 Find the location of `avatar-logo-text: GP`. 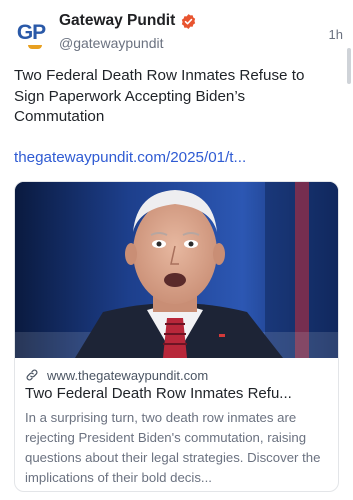

avatar-logo-text: GP is located at coordinates (31, 32).